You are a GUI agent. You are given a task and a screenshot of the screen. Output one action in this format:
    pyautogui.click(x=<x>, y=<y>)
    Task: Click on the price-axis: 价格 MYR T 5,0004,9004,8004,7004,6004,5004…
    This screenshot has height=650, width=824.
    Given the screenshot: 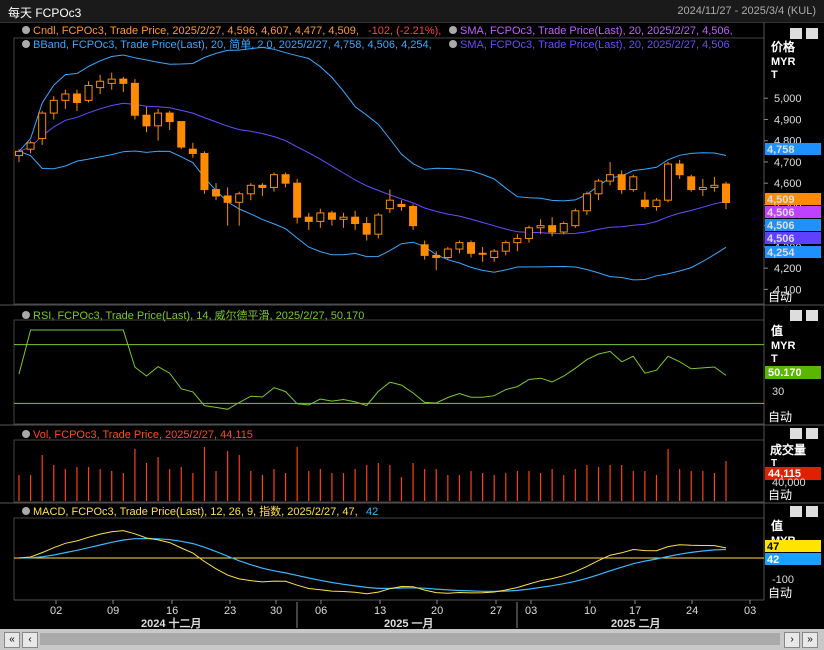 What is the action you would take?
    pyautogui.click(x=792, y=166)
    